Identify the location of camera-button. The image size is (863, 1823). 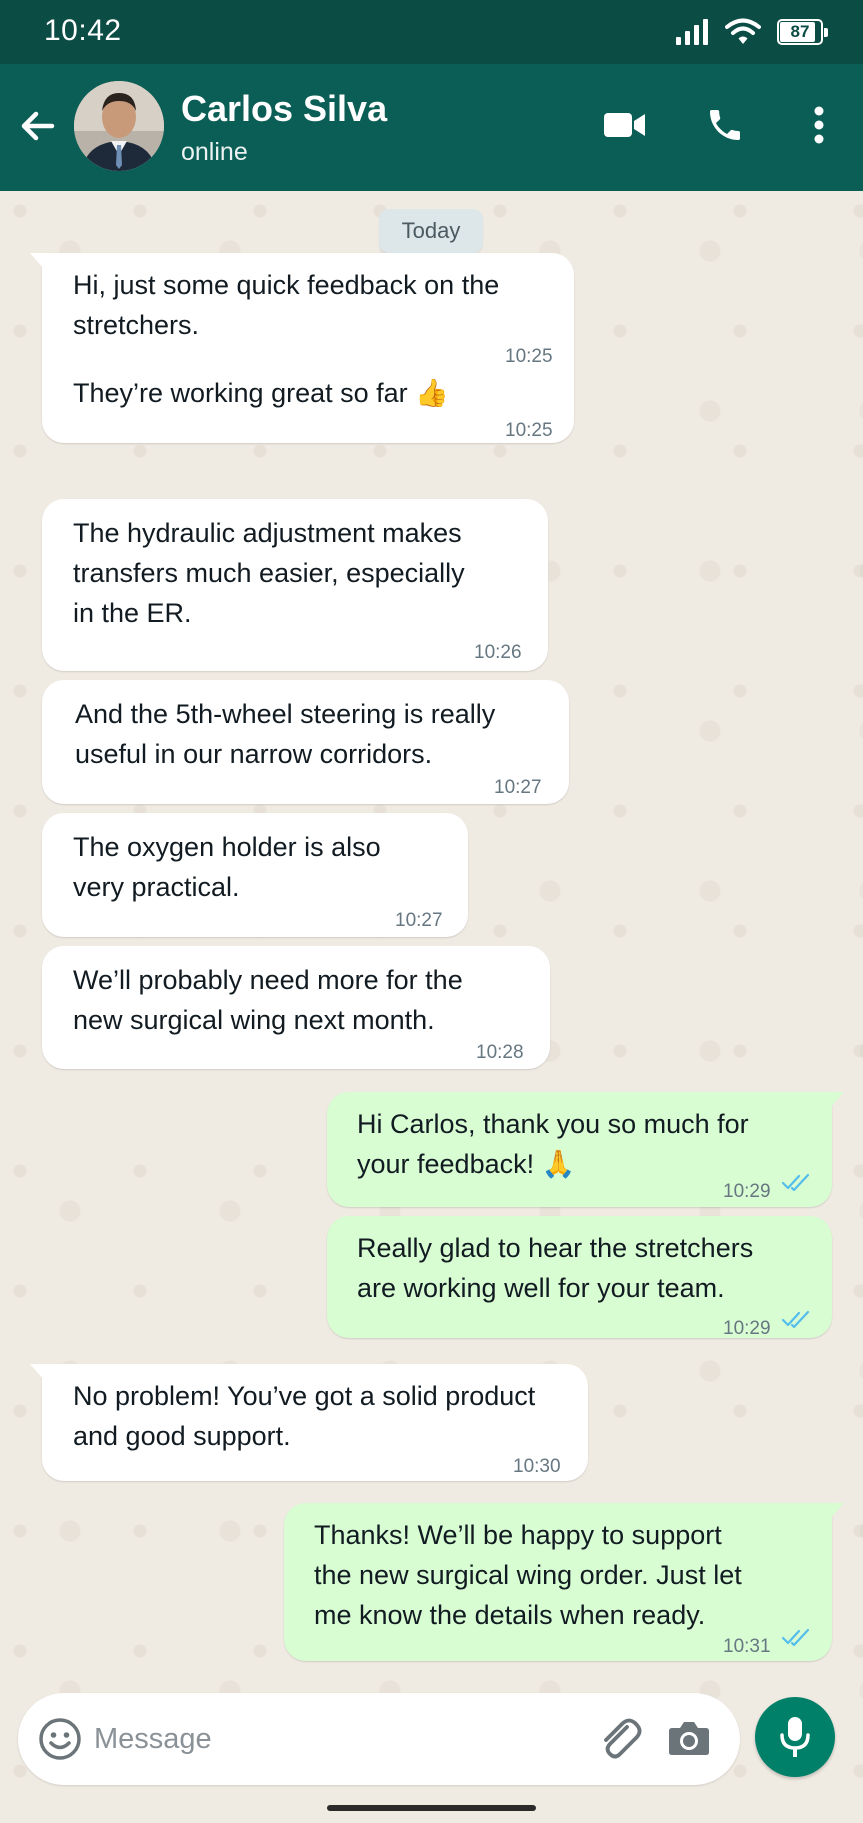
(689, 1738).